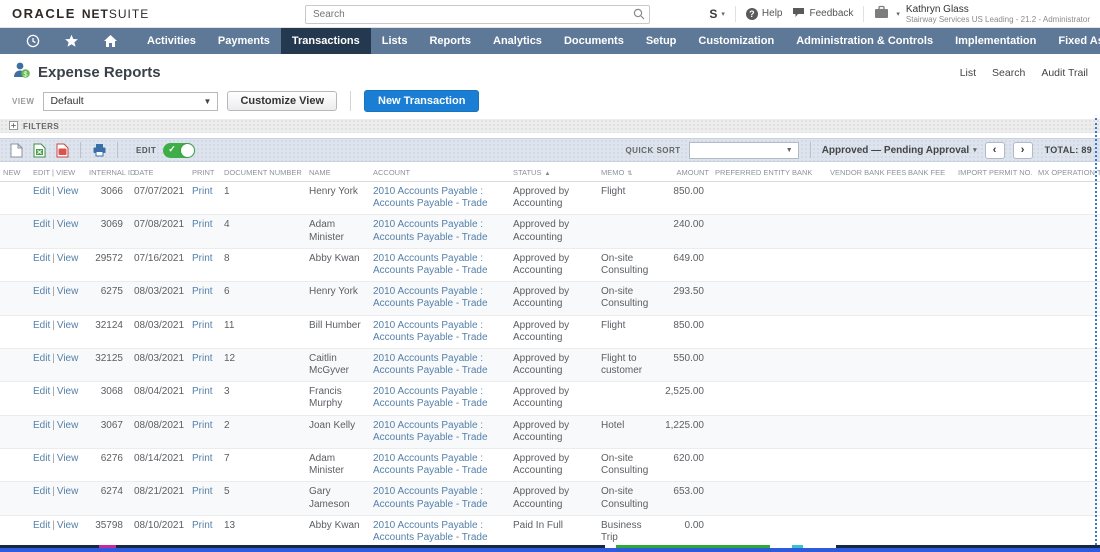  I want to click on column-header: STATUS ▲, so click(554, 173).